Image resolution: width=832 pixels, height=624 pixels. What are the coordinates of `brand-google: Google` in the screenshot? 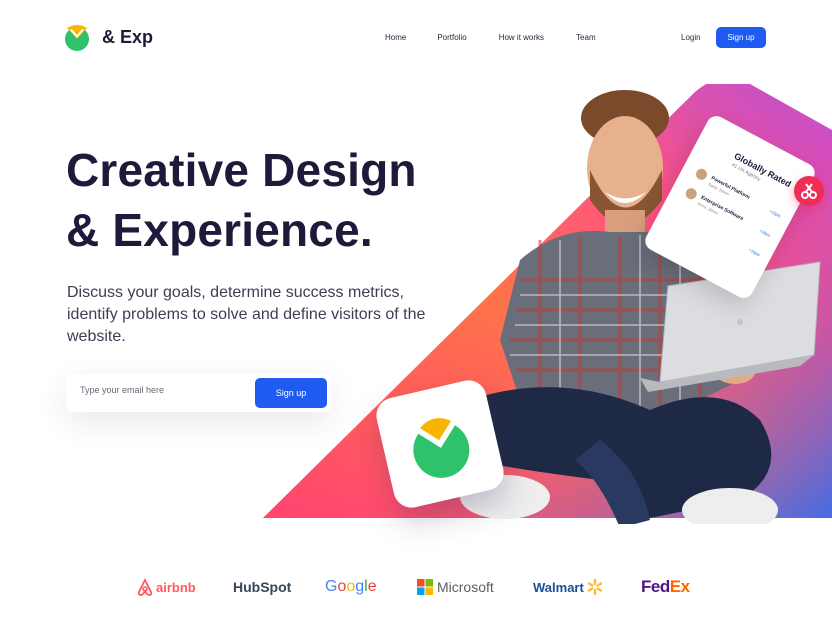 It's located at (351, 587).